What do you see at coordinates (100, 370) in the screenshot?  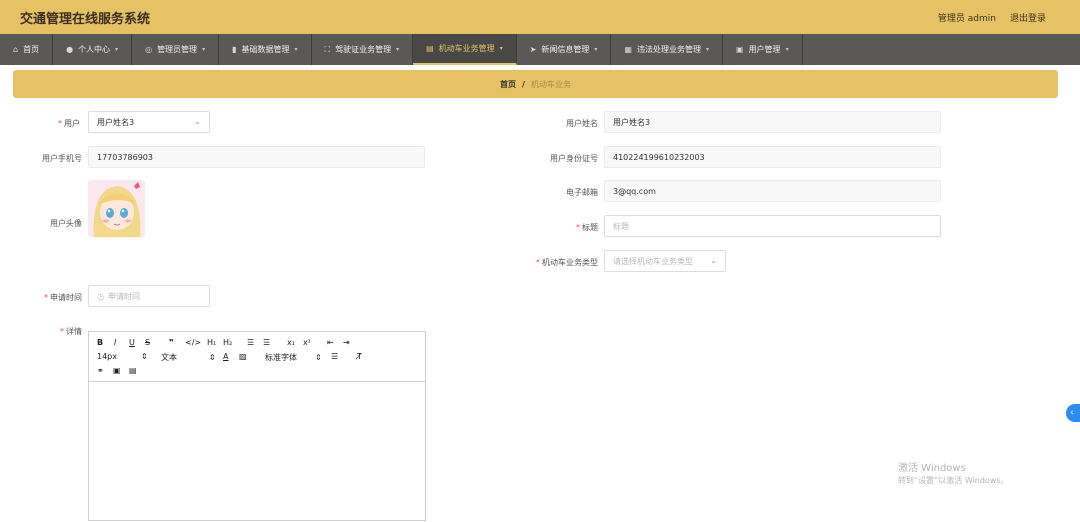 I see `link-icon: ⚭` at bounding box center [100, 370].